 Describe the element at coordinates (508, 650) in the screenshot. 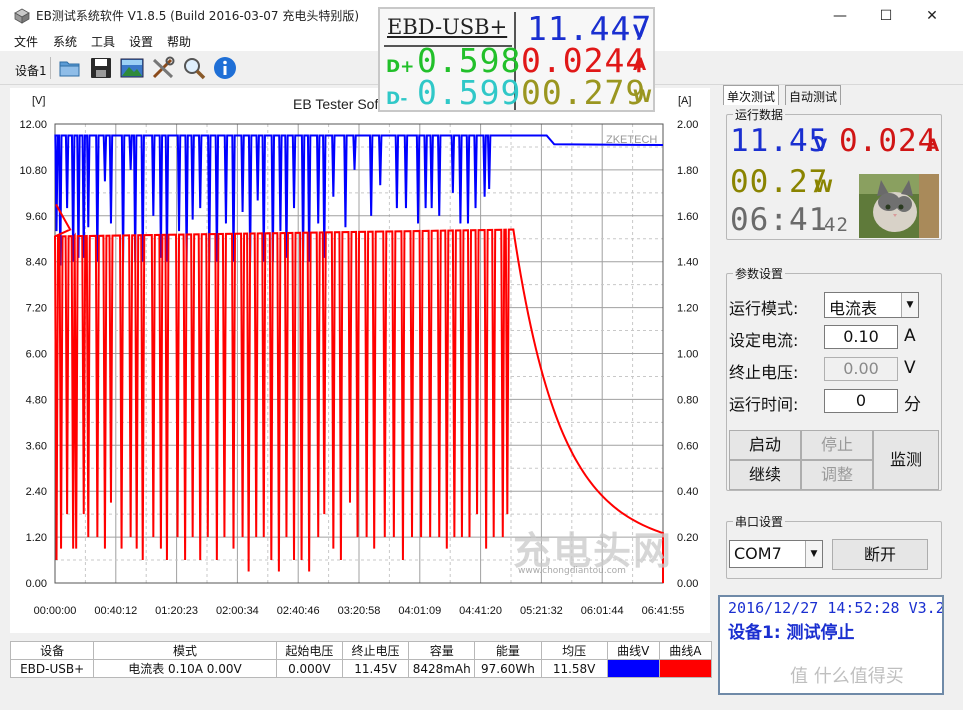

I see `table-header: 能量` at that location.